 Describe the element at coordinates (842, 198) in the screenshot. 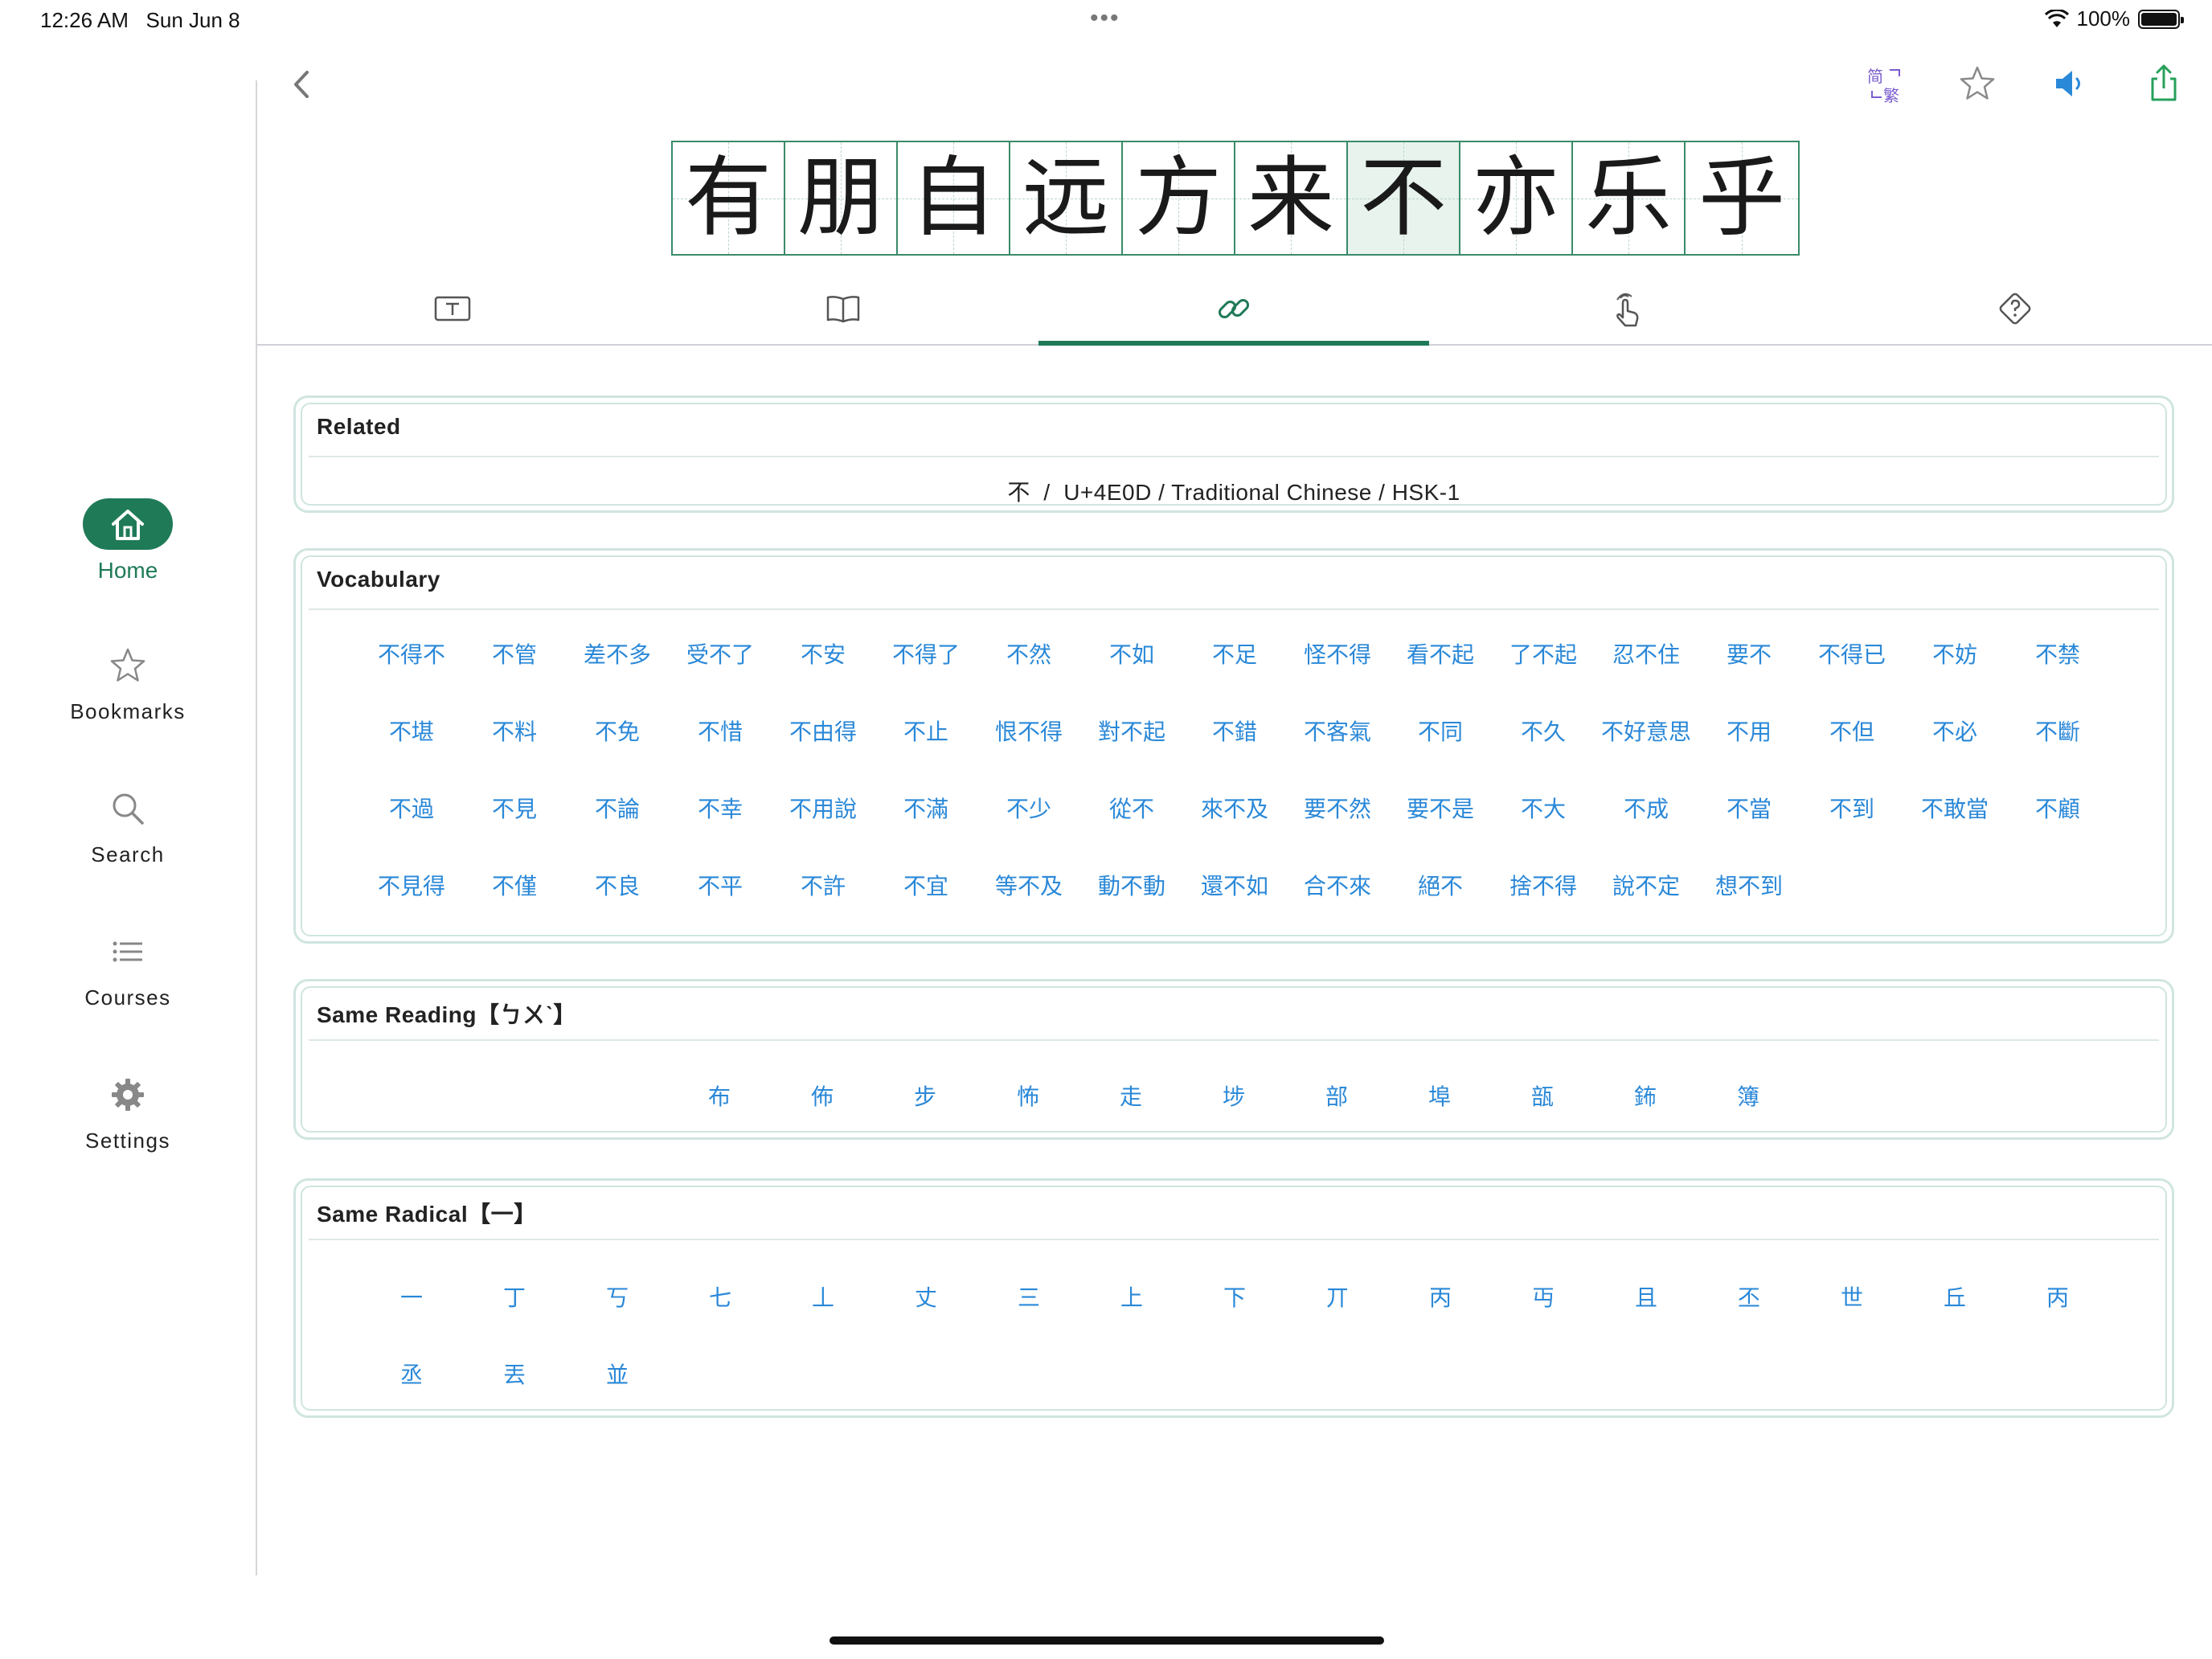

I see `sentence-character: 朋` at that location.